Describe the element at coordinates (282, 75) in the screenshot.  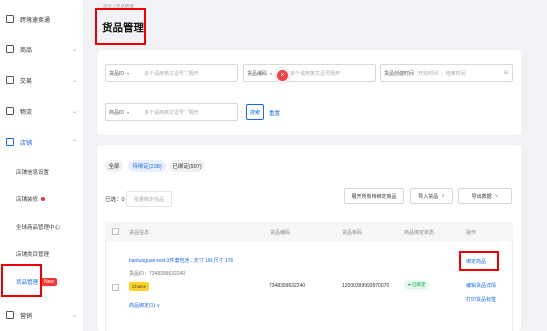
I see `close-icon: ×` at that location.